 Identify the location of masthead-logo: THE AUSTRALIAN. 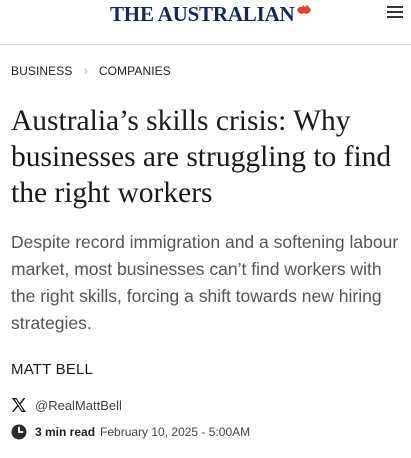
(202, 14).